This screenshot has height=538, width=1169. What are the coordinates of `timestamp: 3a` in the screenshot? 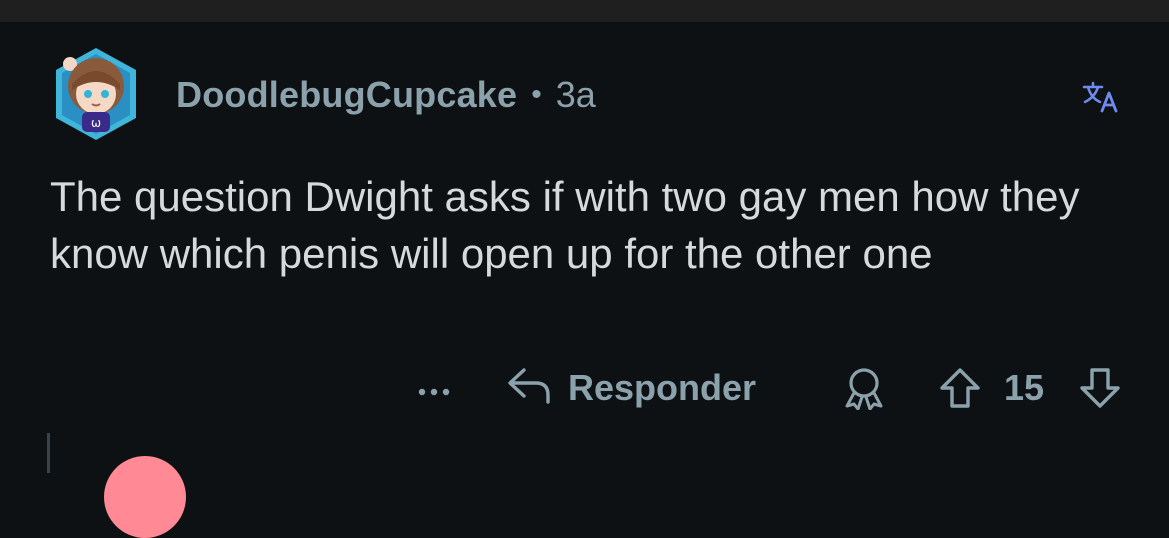 It's located at (575, 94).